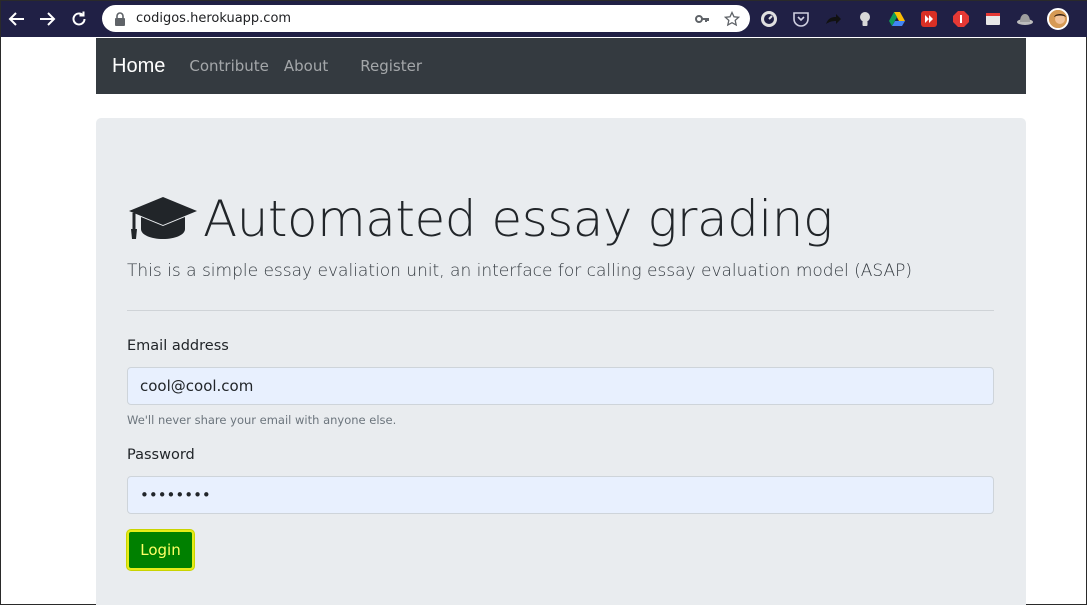 Image resolution: width=1087 pixels, height=605 pixels. Describe the element at coordinates (560, 386) in the screenshot. I see `email-field: cool@cool.com` at that location.